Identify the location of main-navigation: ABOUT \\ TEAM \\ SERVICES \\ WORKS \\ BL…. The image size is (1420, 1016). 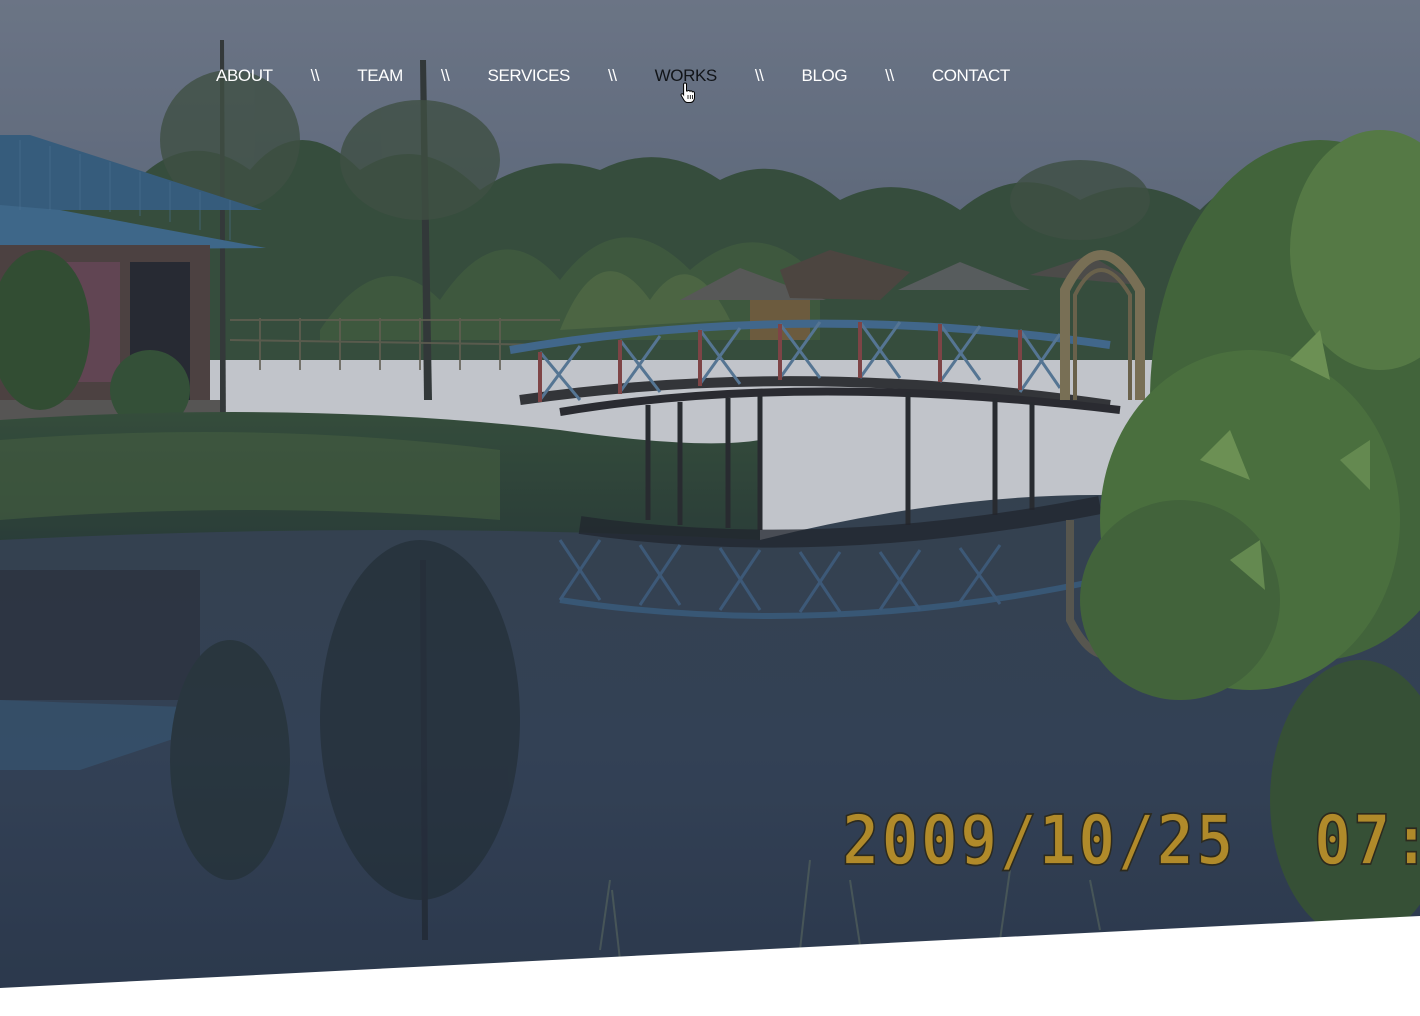
(613, 76).